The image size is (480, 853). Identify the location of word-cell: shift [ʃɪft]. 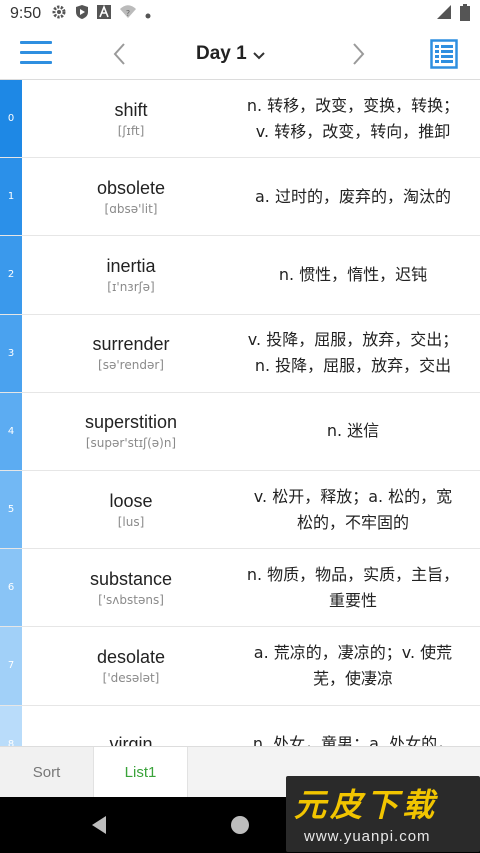
(131, 118).